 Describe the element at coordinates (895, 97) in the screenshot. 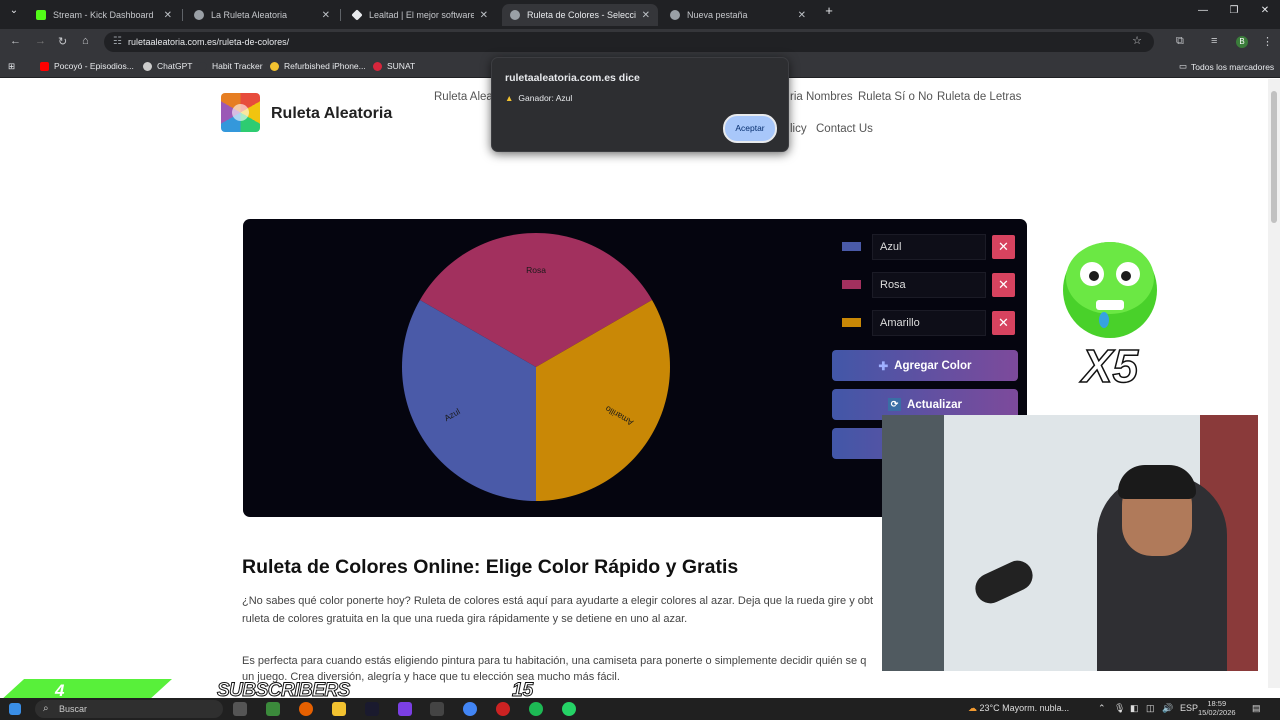

I see `nav-link-ruleta-si-no: Ruleta Sí o No` at that location.